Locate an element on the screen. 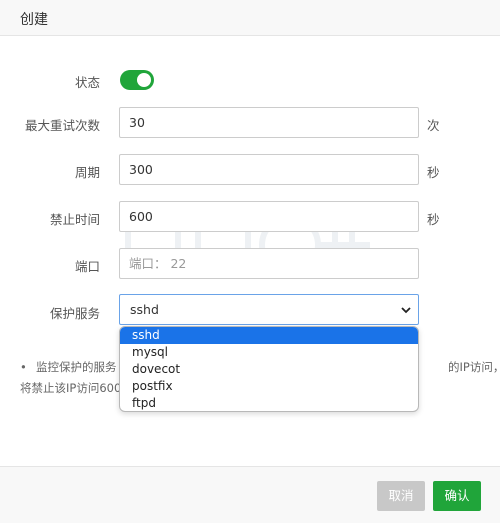 Image resolution: width=500 pixels, height=523 pixels. ban-time-unit: 秒 is located at coordinates (433, 219).